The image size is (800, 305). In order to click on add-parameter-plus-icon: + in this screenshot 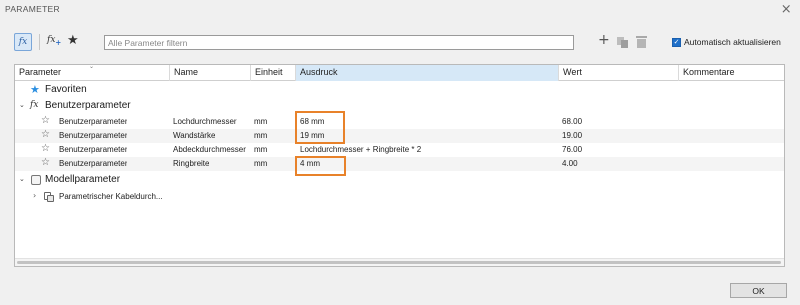, I will do `click(604, 40)`.